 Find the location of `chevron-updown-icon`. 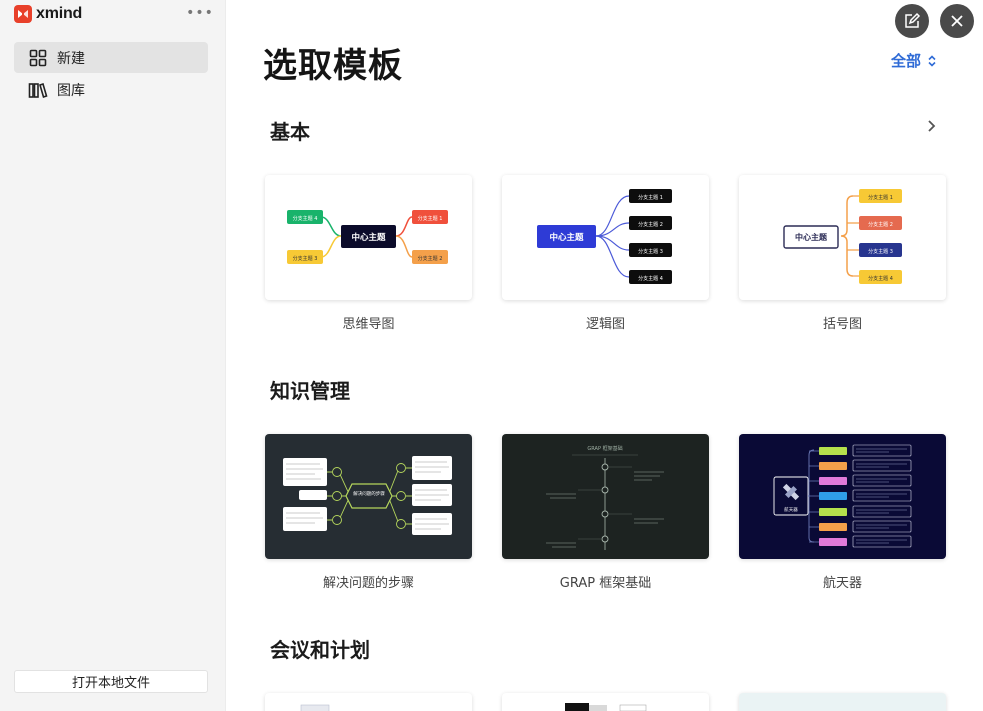

chevron-updown-icon is located at coordinates (932, 61).